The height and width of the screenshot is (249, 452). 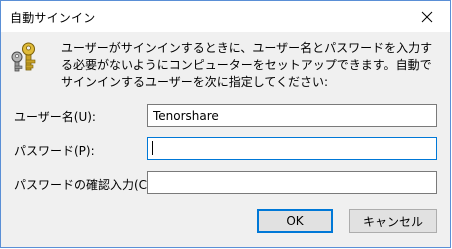 What do you see at coordinates (292, 148) in the screenshot?
I see `password-input` at bounding box center [292, 148].